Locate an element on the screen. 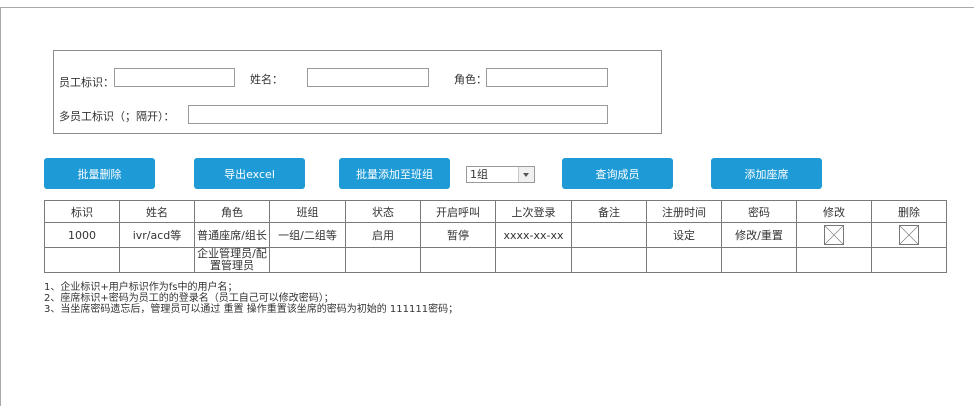  header-call: 开启呼叫 is located at coordinates (458, 211).